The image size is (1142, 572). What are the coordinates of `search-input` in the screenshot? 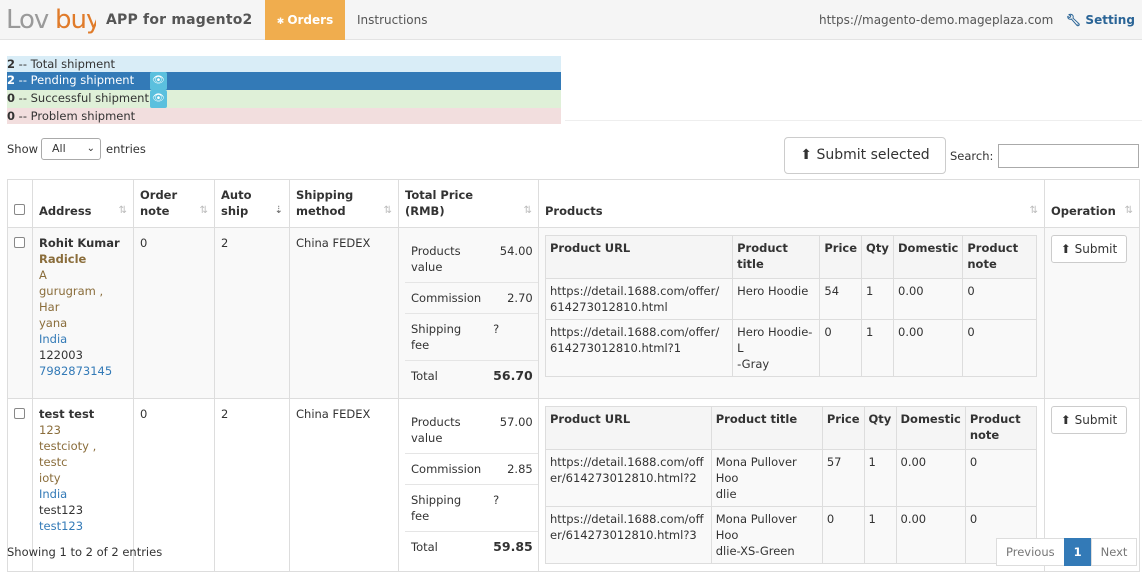 It's located at (1068, 156).